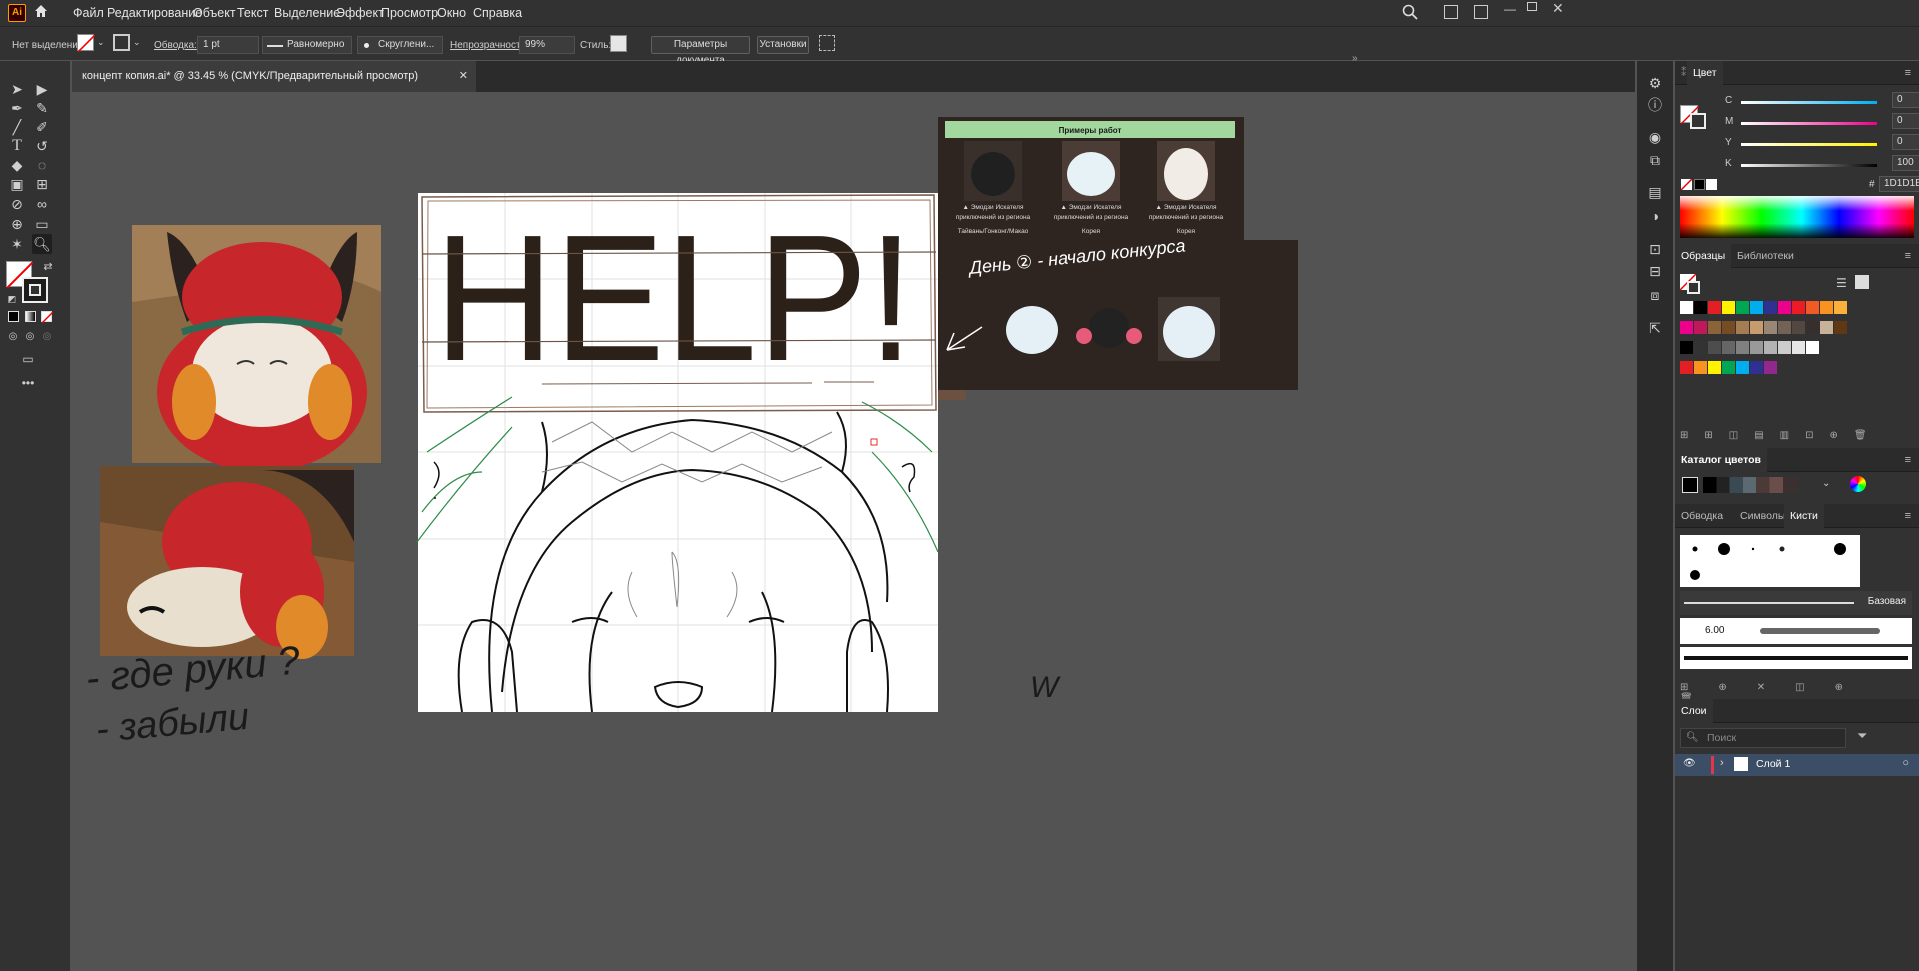 The width and height of the screenshot is (1919, 971). Describe the element at coordinates (618, 43) in the screenshot. I see `style-swatch` at that location.